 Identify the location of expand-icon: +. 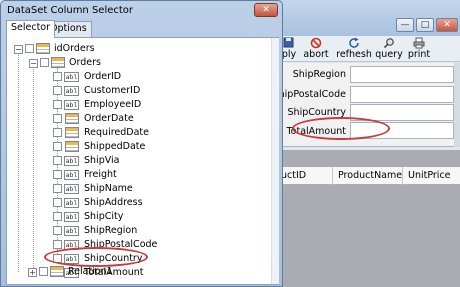
(32, 272).